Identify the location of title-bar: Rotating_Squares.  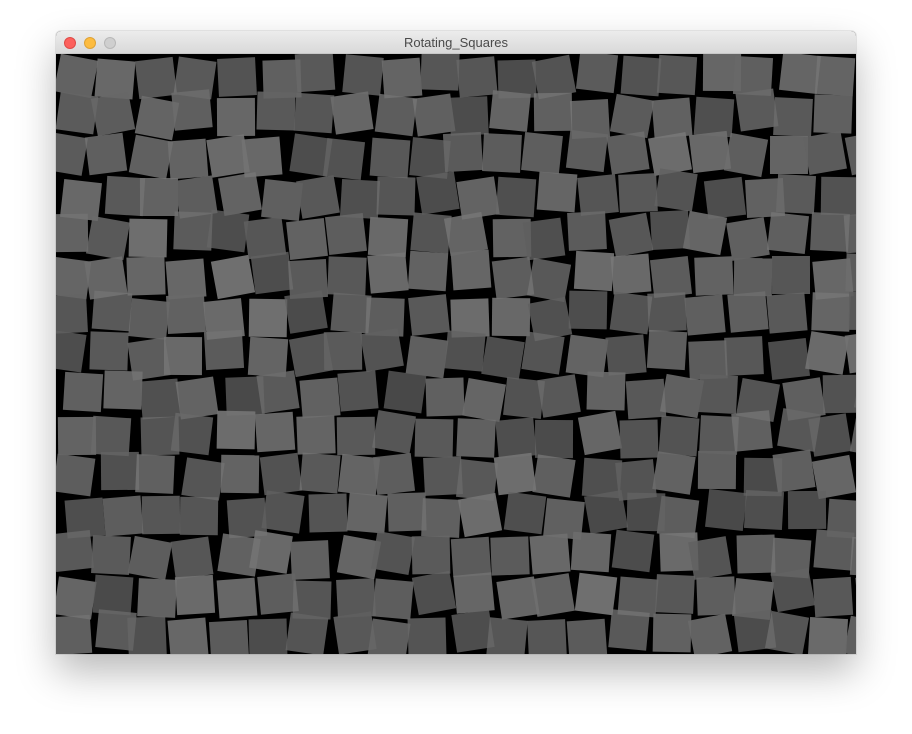
(456, 42).